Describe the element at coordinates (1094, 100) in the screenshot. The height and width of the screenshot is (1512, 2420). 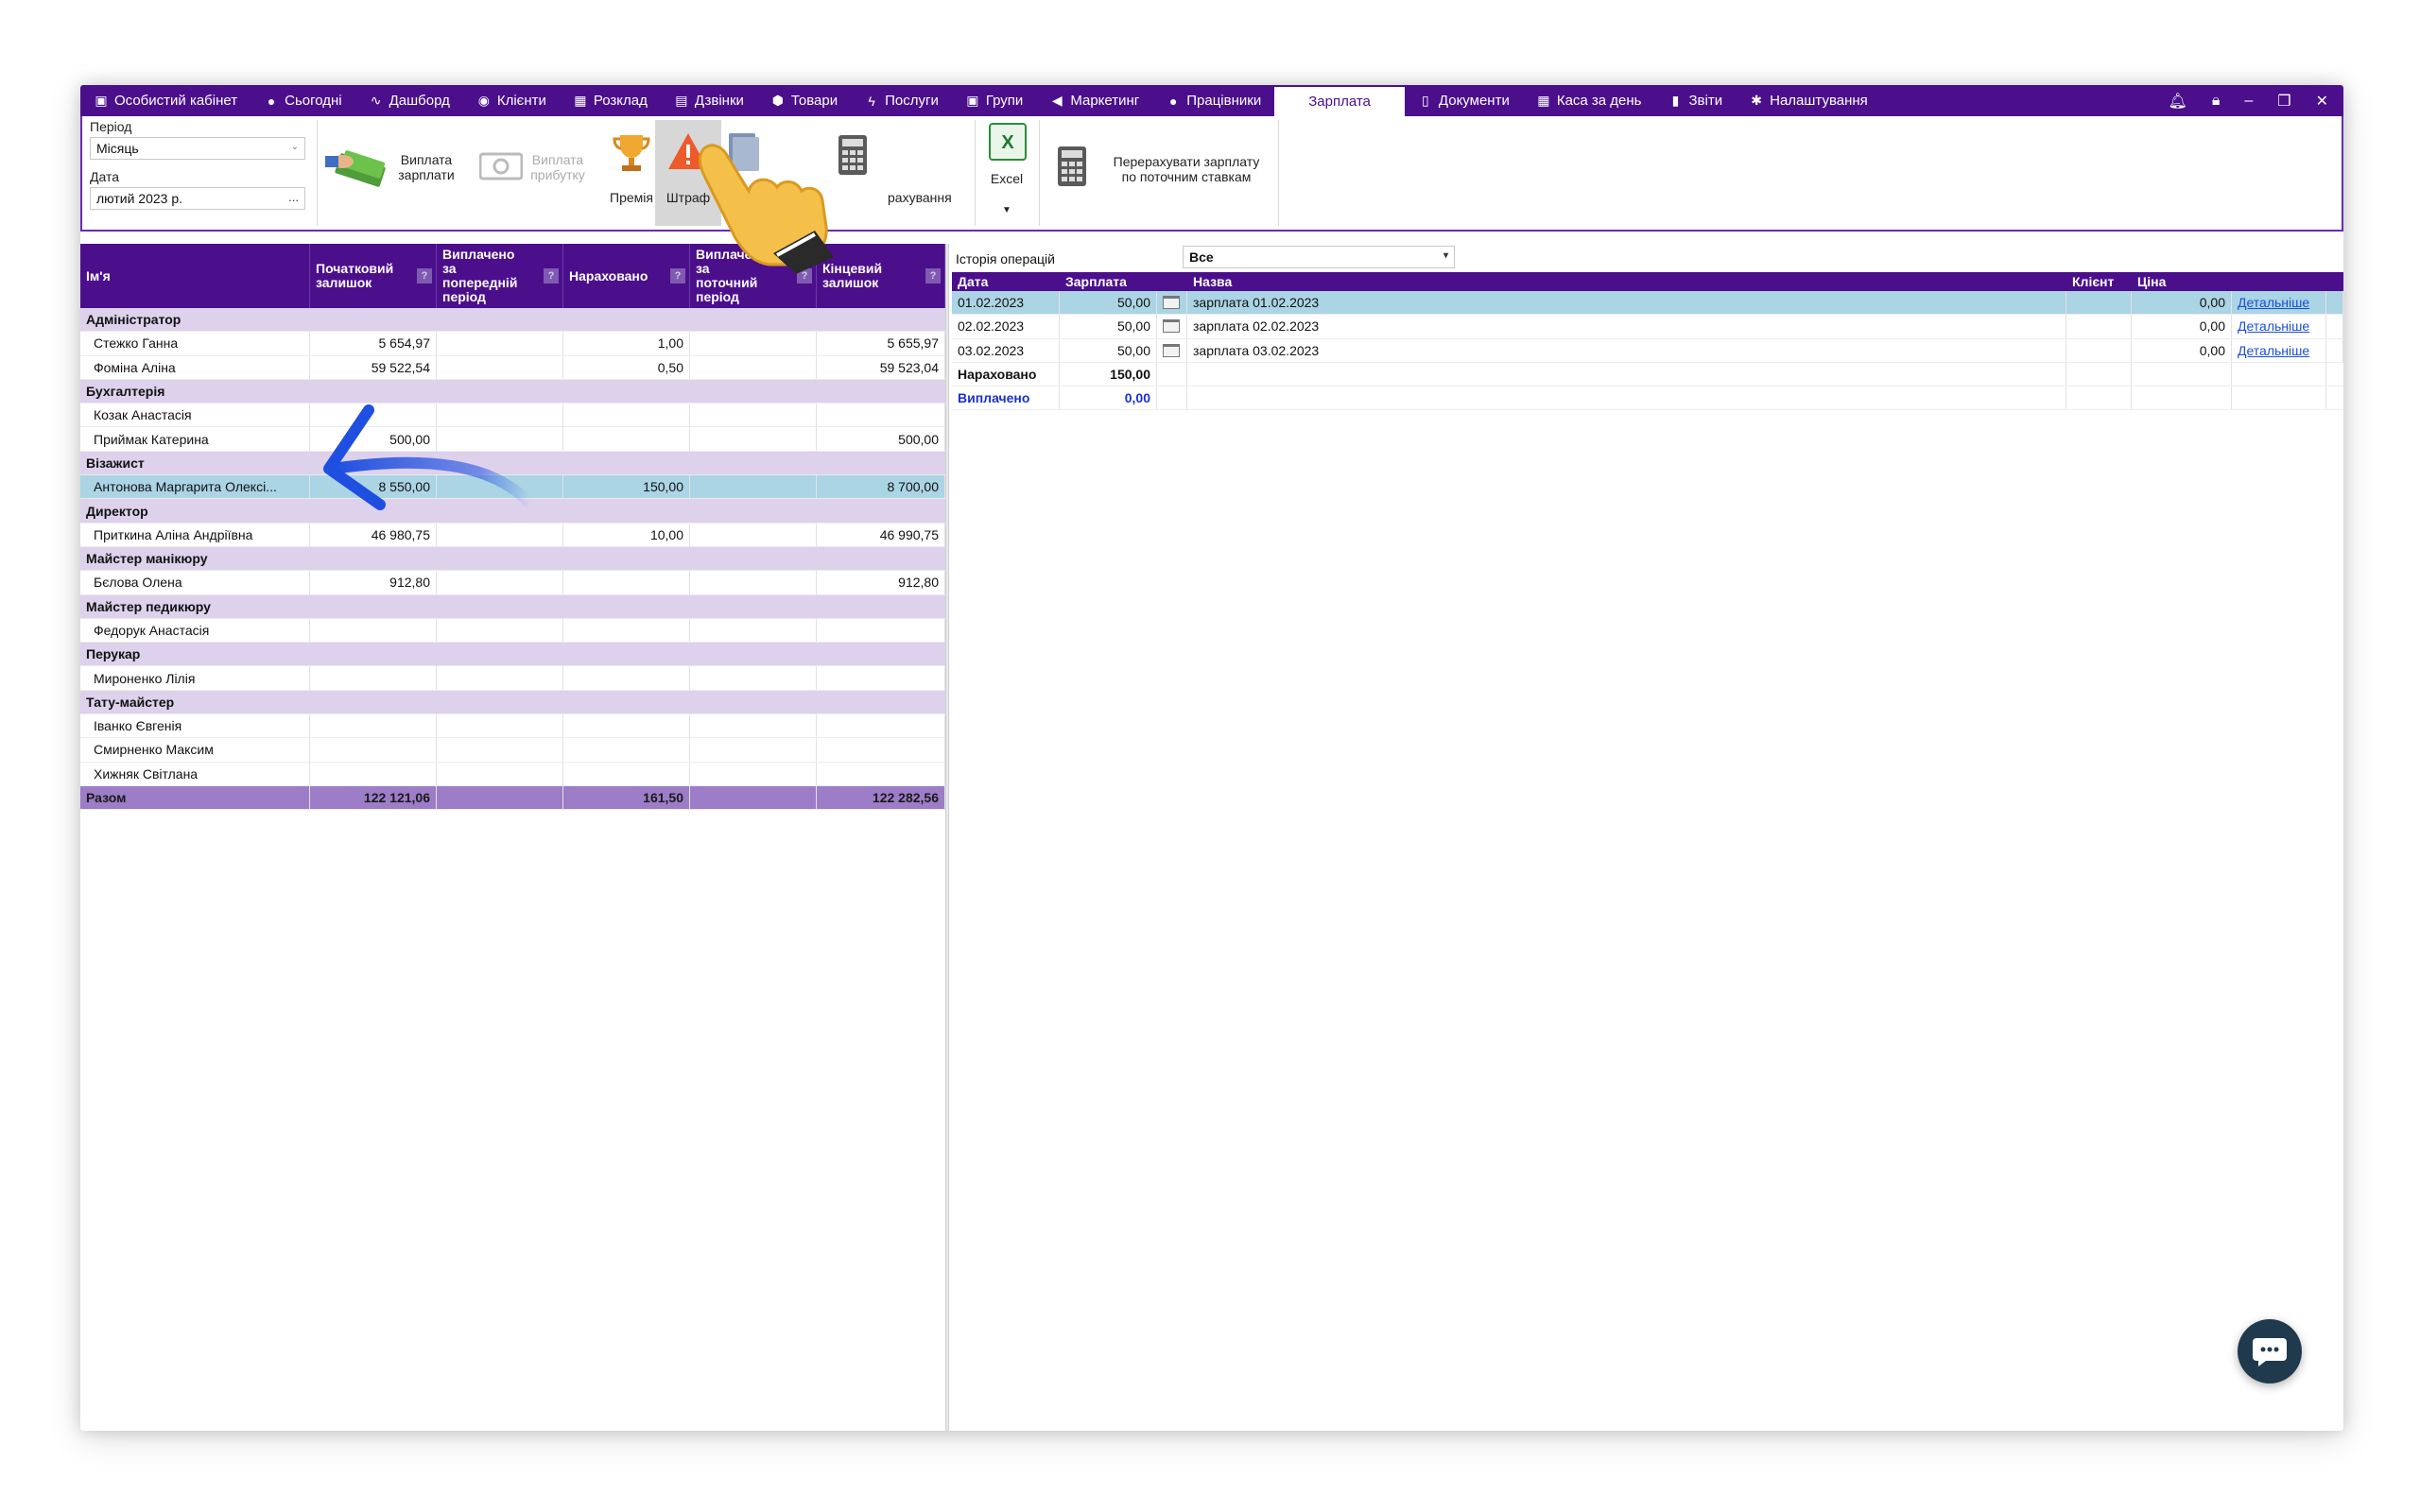
I see `menu-item-9: ◀ Маркетинг` at that location.